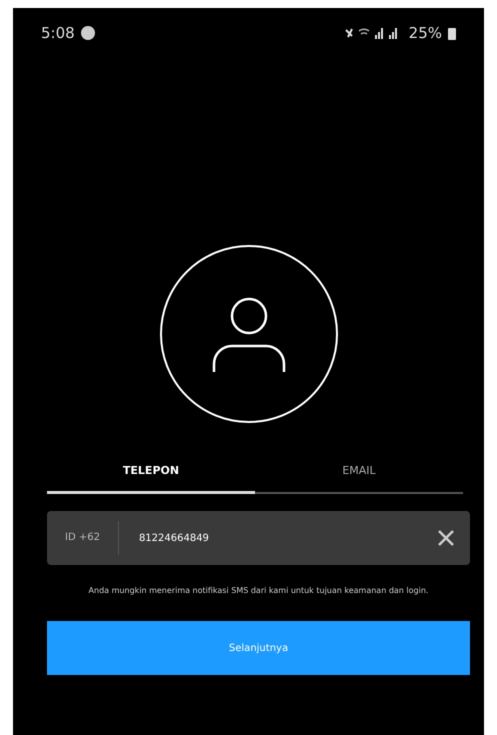  What do you see at coordinates (87, 33) in the screenshot?
I see `notification-icon` at bounding box center [87, 33].